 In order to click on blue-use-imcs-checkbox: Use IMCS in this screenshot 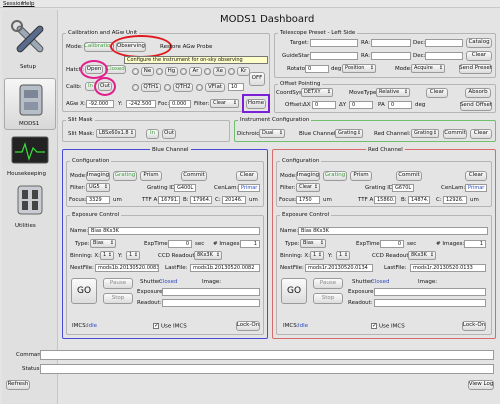, I will do `click(170, 326)`.